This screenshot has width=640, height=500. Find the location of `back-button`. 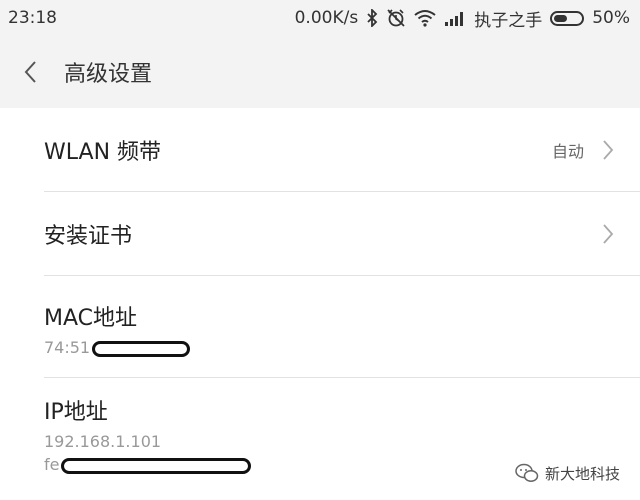

back-button is located at coordinates (30, 72).